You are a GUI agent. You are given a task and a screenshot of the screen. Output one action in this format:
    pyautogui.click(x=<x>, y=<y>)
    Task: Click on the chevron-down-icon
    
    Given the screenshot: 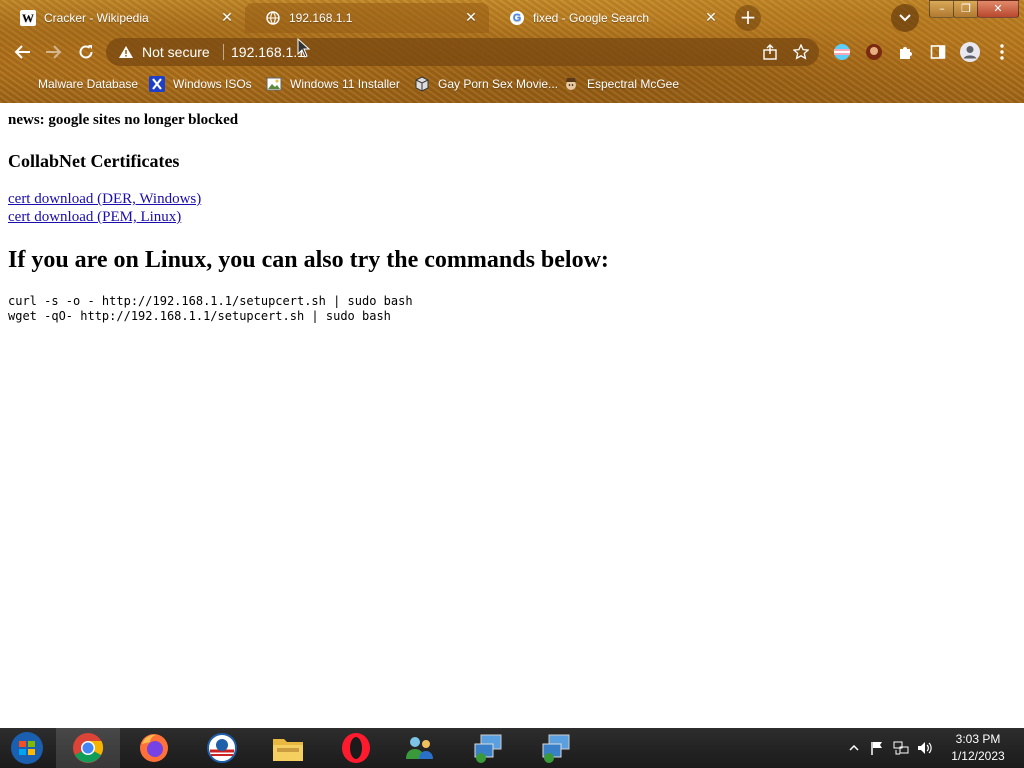 What is the action you would take?
    pyautogui.click(x=905, y=18)
    